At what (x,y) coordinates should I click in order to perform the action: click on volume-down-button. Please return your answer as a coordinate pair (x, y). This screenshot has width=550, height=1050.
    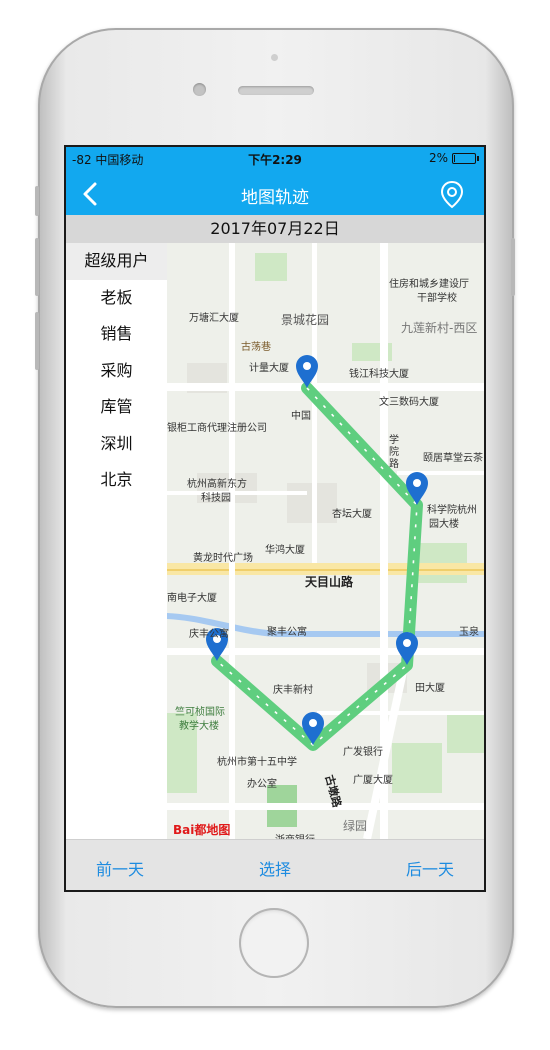
    Looking at the image, I should click on (37, 341).